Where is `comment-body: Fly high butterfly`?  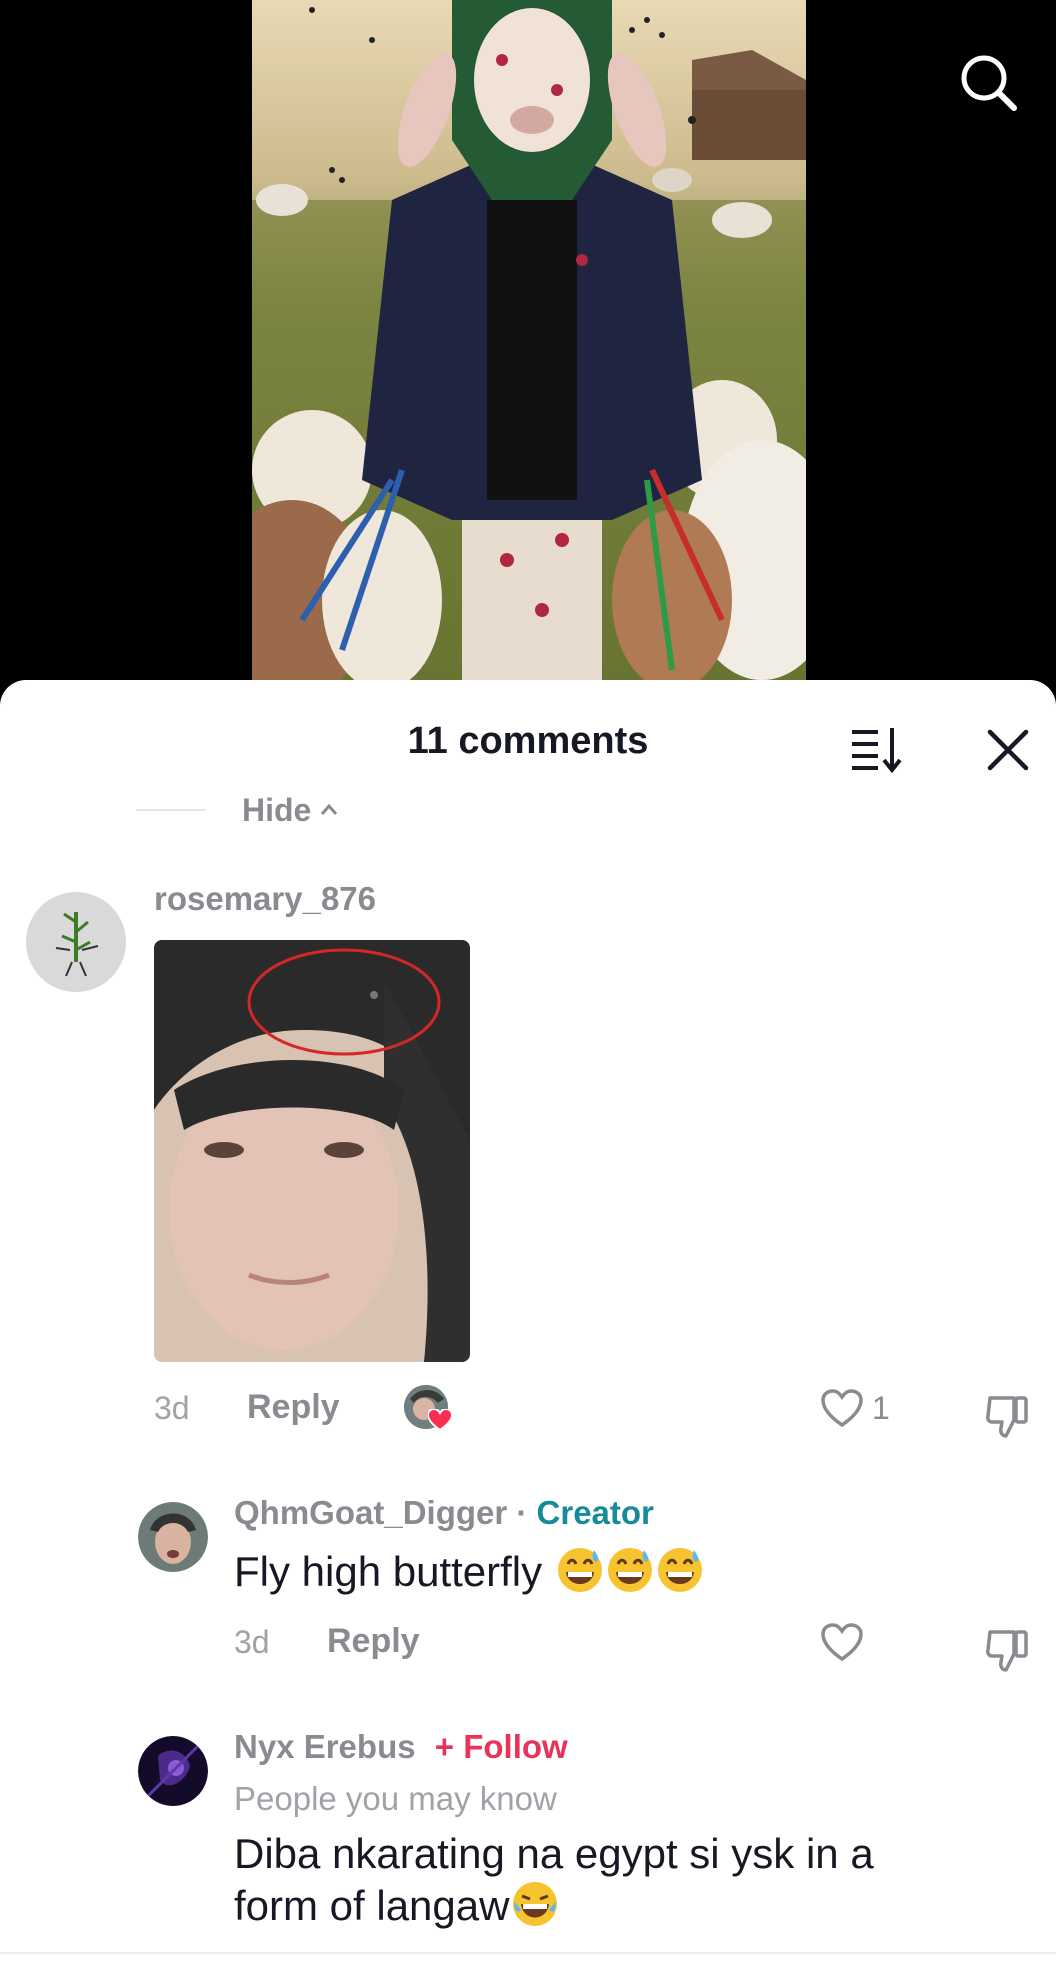
comment-body: Fly high butterfly is located at coordinates (394, 1571).